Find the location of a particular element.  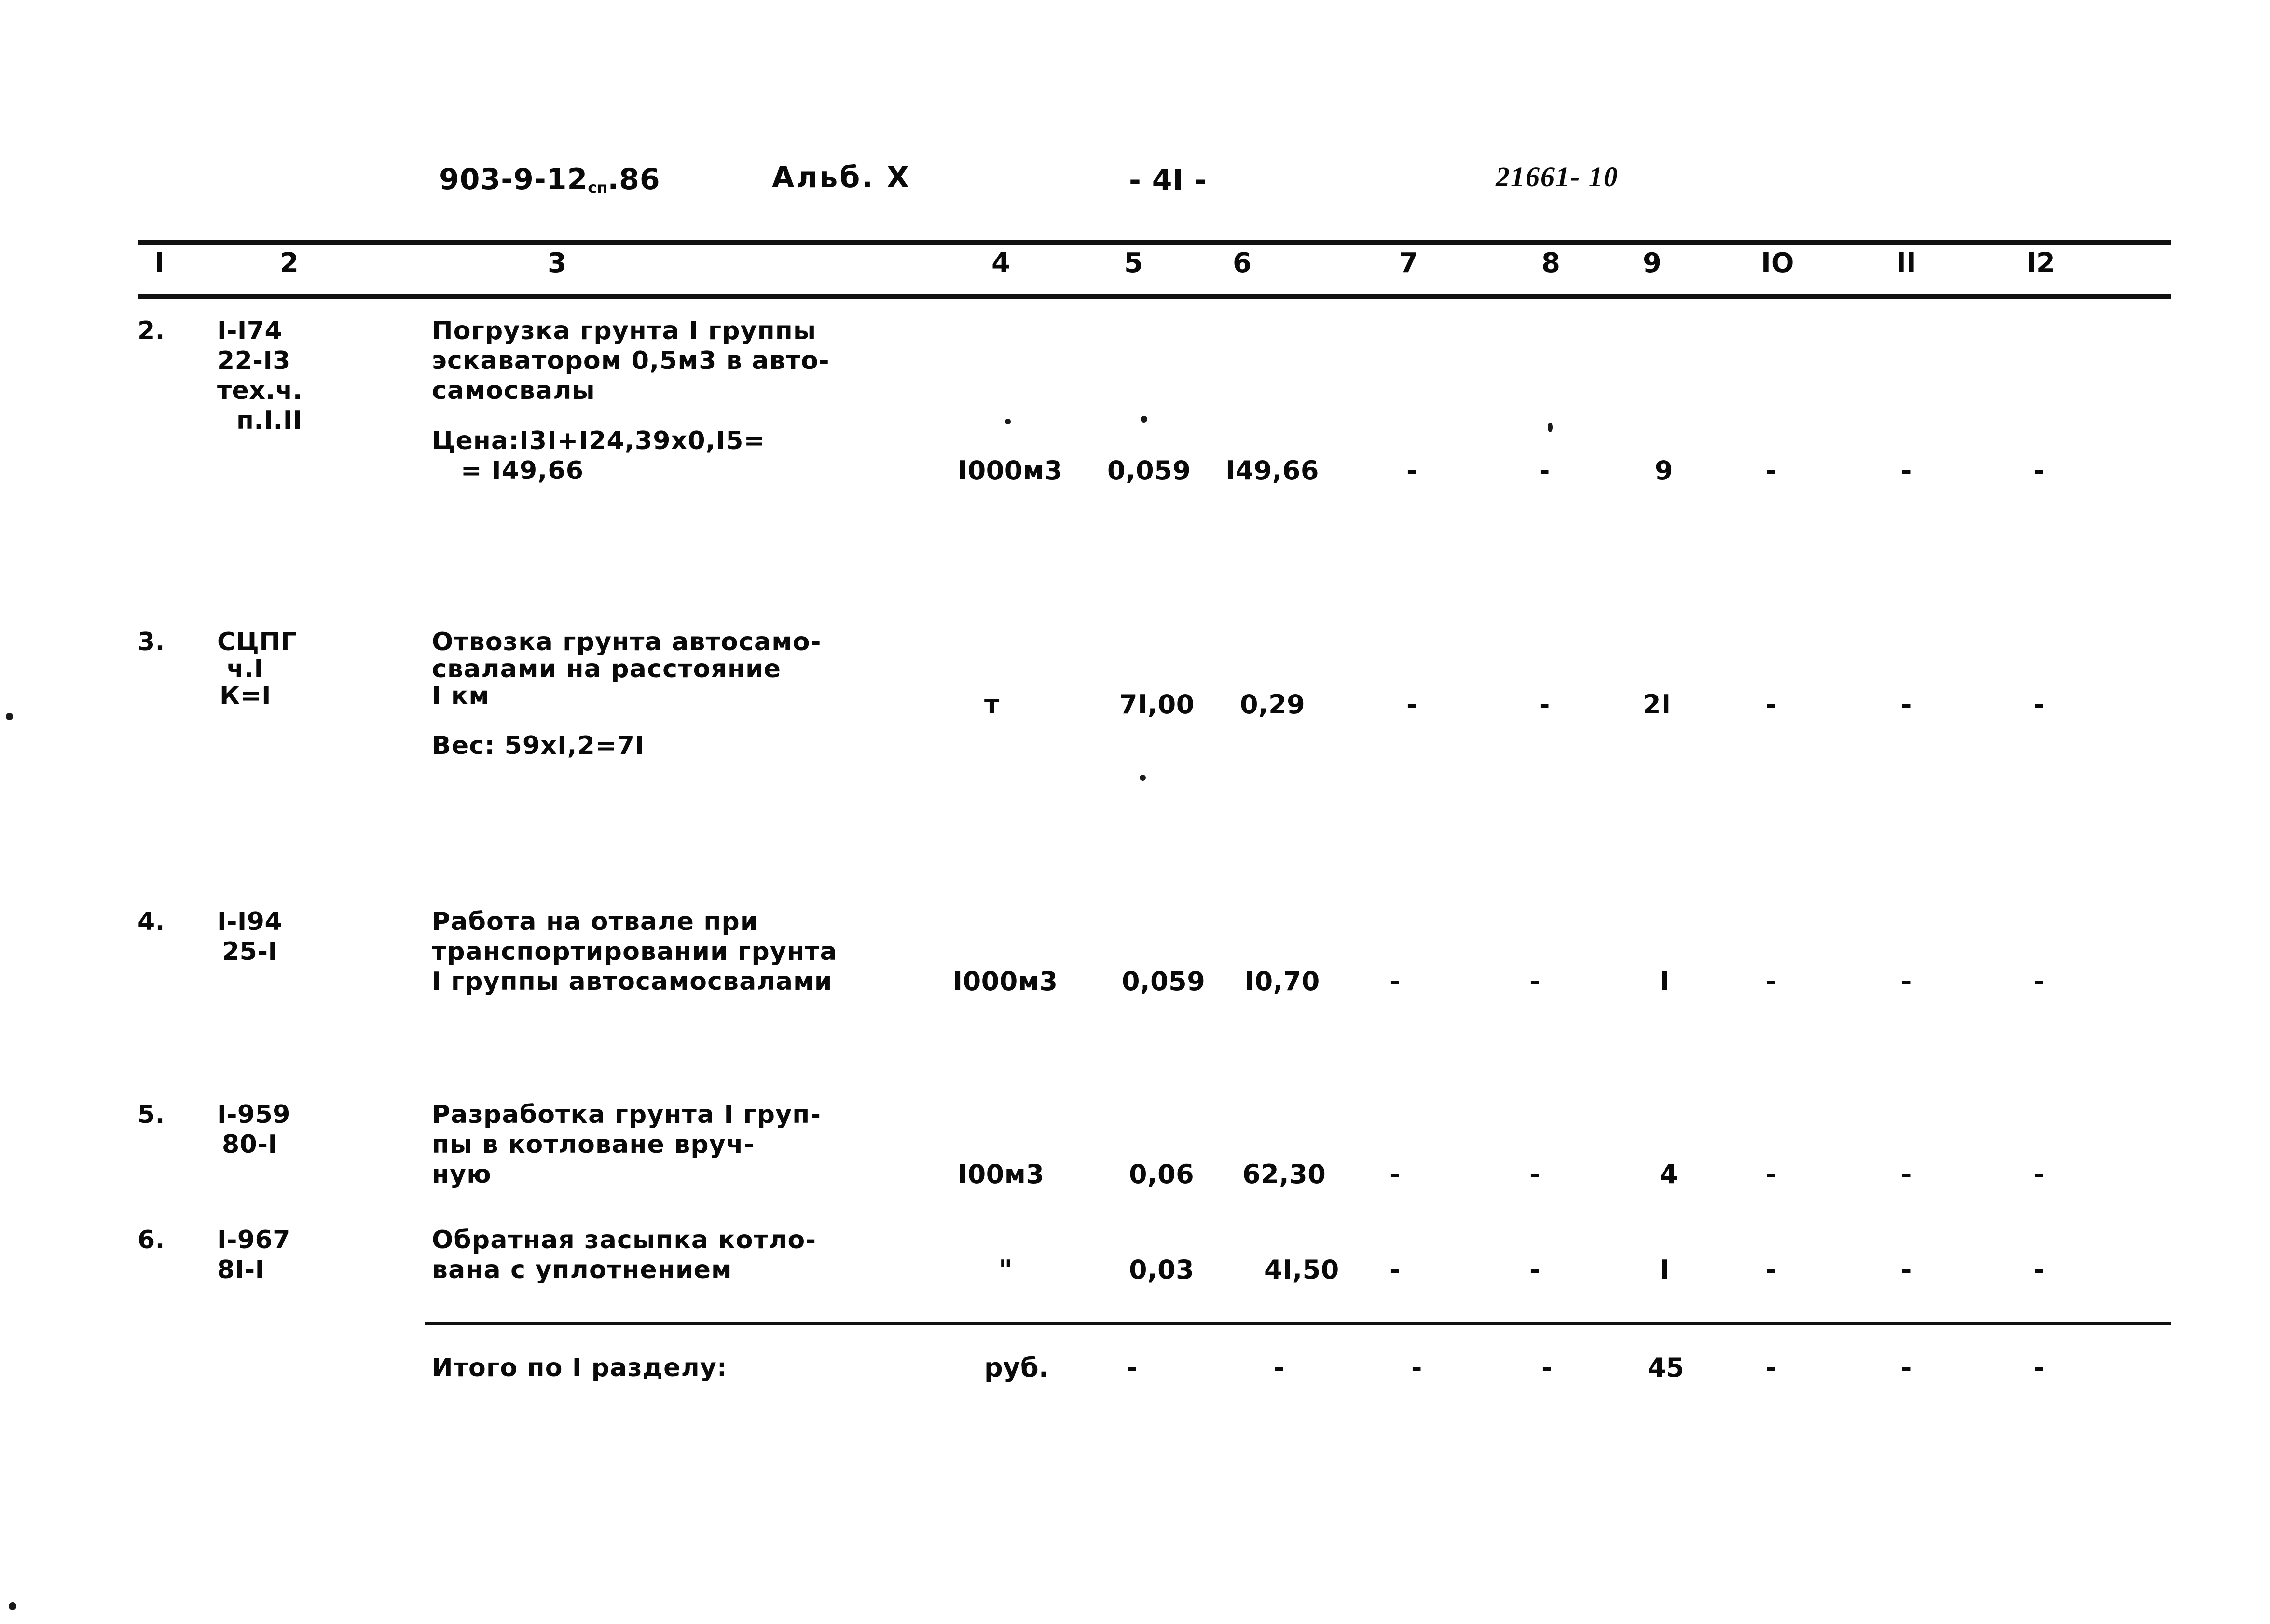

table-header-rule is located at coordinates (1154, 296).